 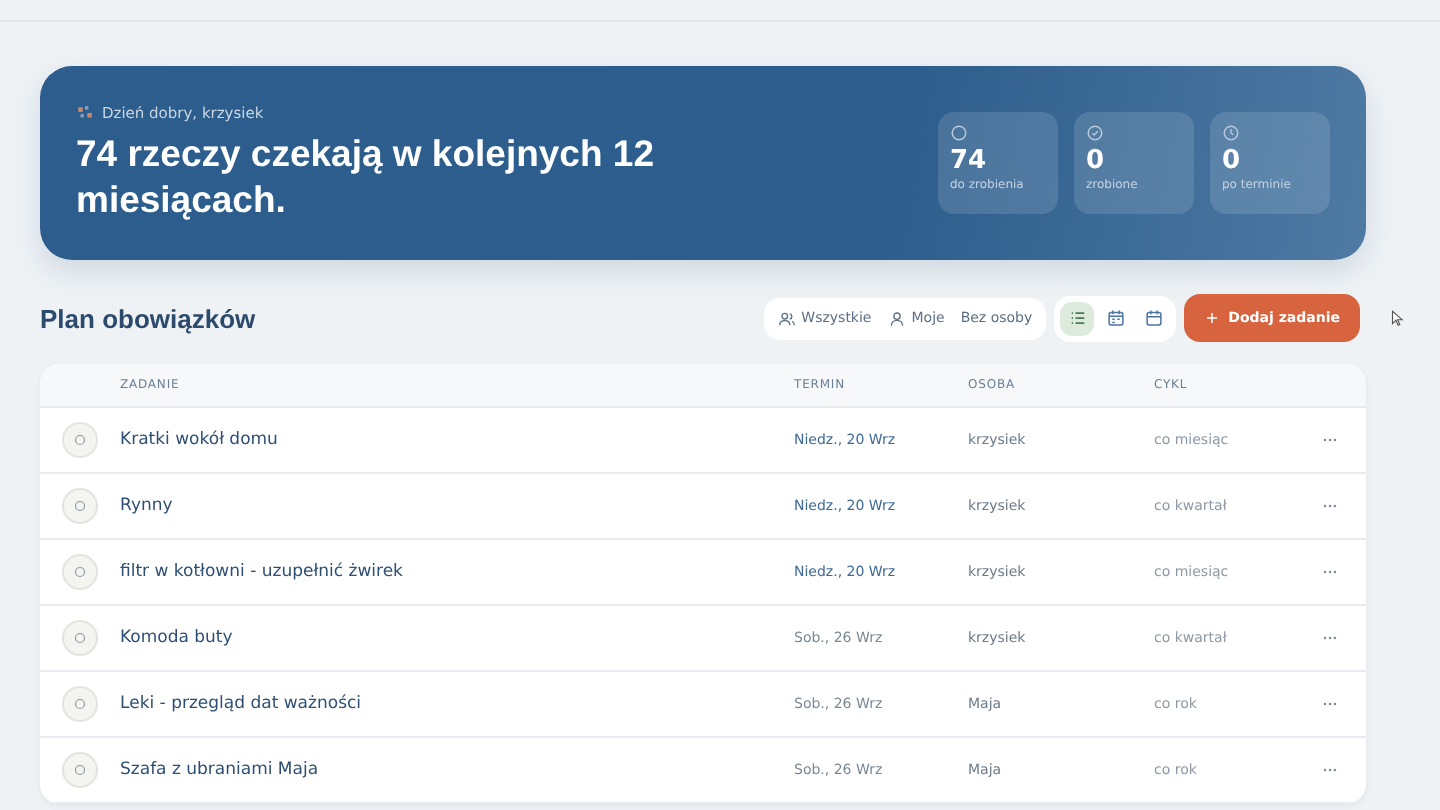 What do you see at coordinates (786, 318) in the screenshot?
I see `people-icon` at bounding box center [786, 318].